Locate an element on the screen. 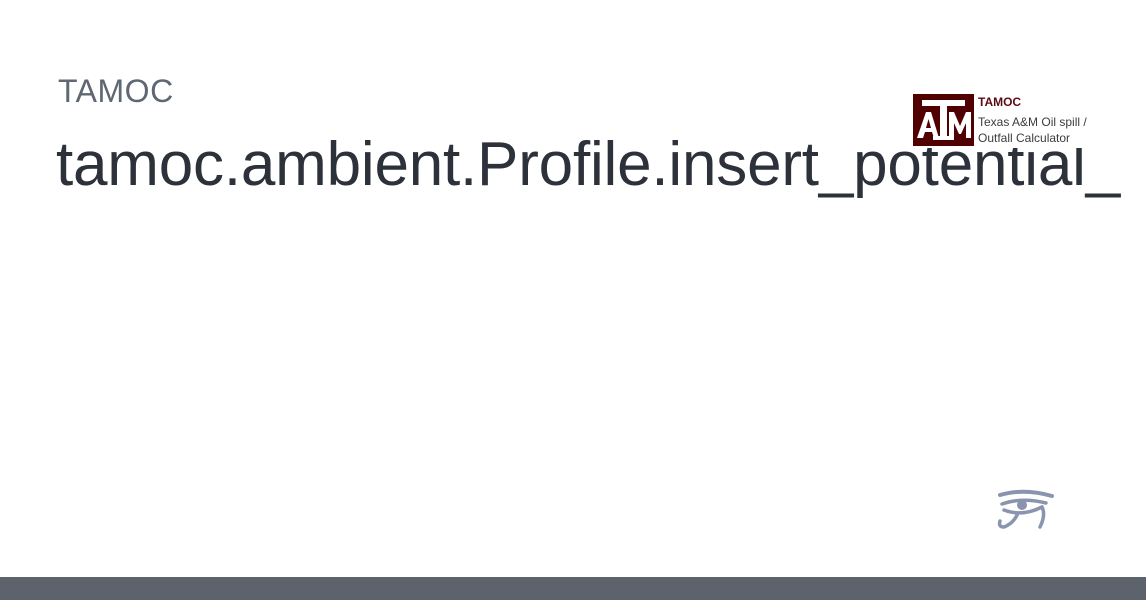 The width and height of the screenshot is (1146, 600). site-name: TAMOC is located at coordinates (116, 91).